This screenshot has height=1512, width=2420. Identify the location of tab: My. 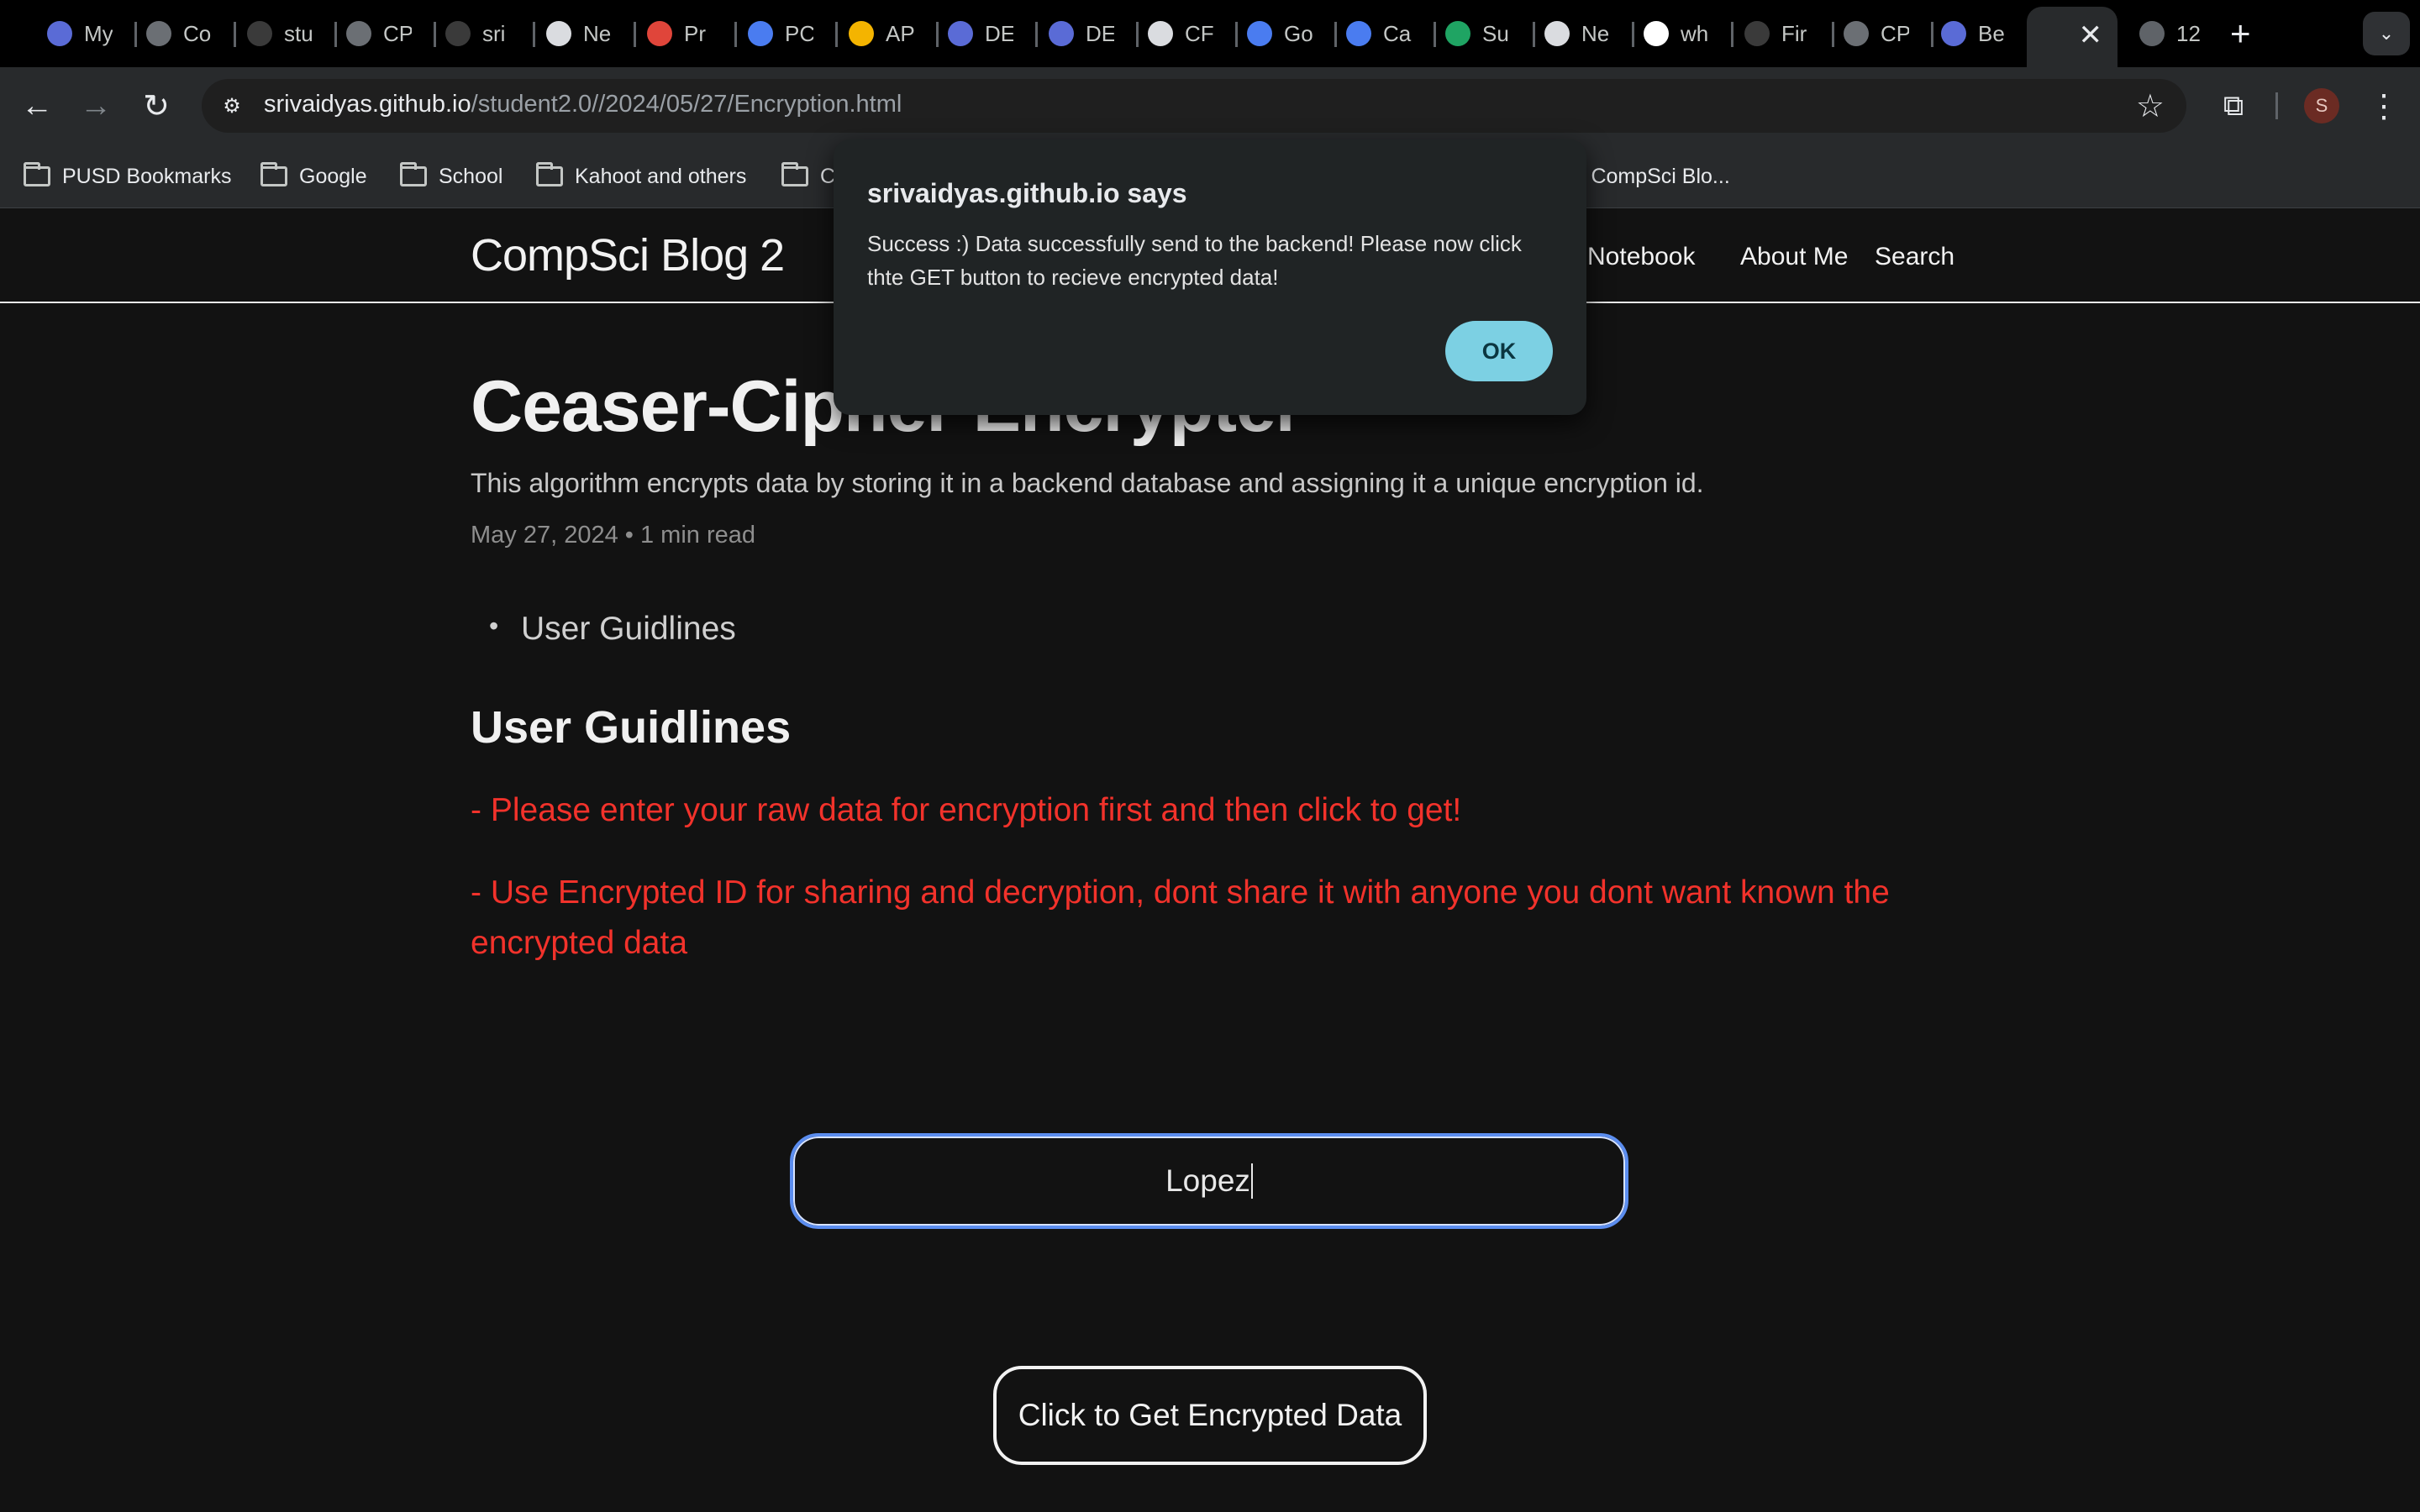
(80, 33).